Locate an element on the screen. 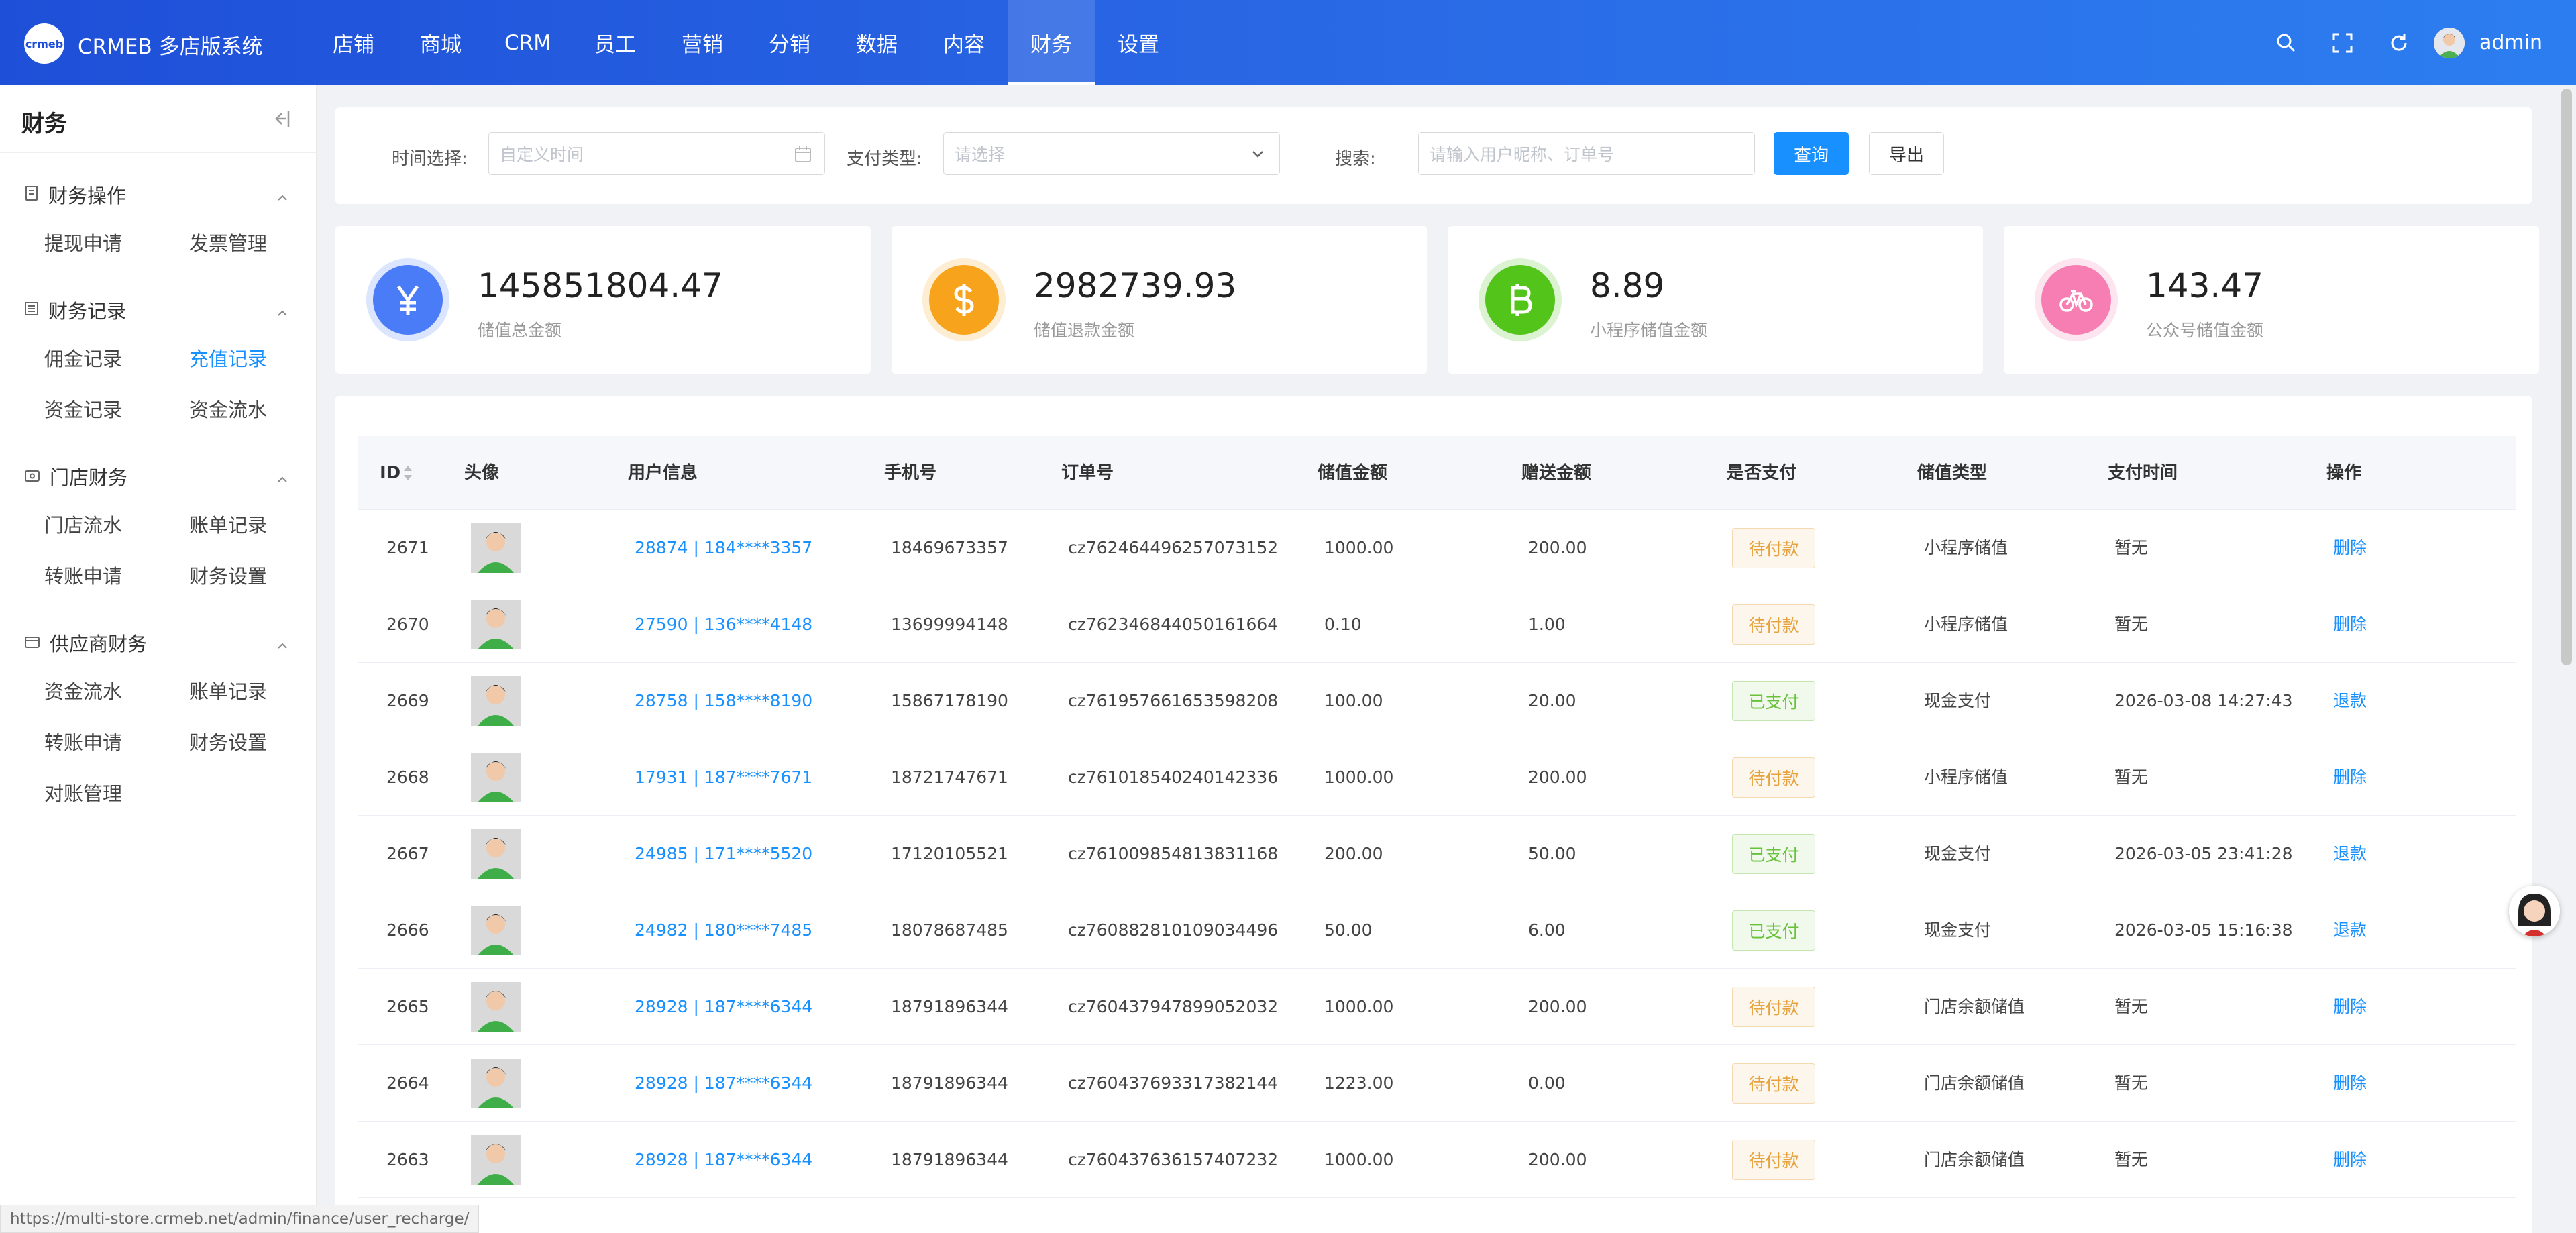  sidebar-group-3: 供应商财务 资金流水 账单记录 转账申请 财务设置 对账管理 is located at coordinates (158, 719).